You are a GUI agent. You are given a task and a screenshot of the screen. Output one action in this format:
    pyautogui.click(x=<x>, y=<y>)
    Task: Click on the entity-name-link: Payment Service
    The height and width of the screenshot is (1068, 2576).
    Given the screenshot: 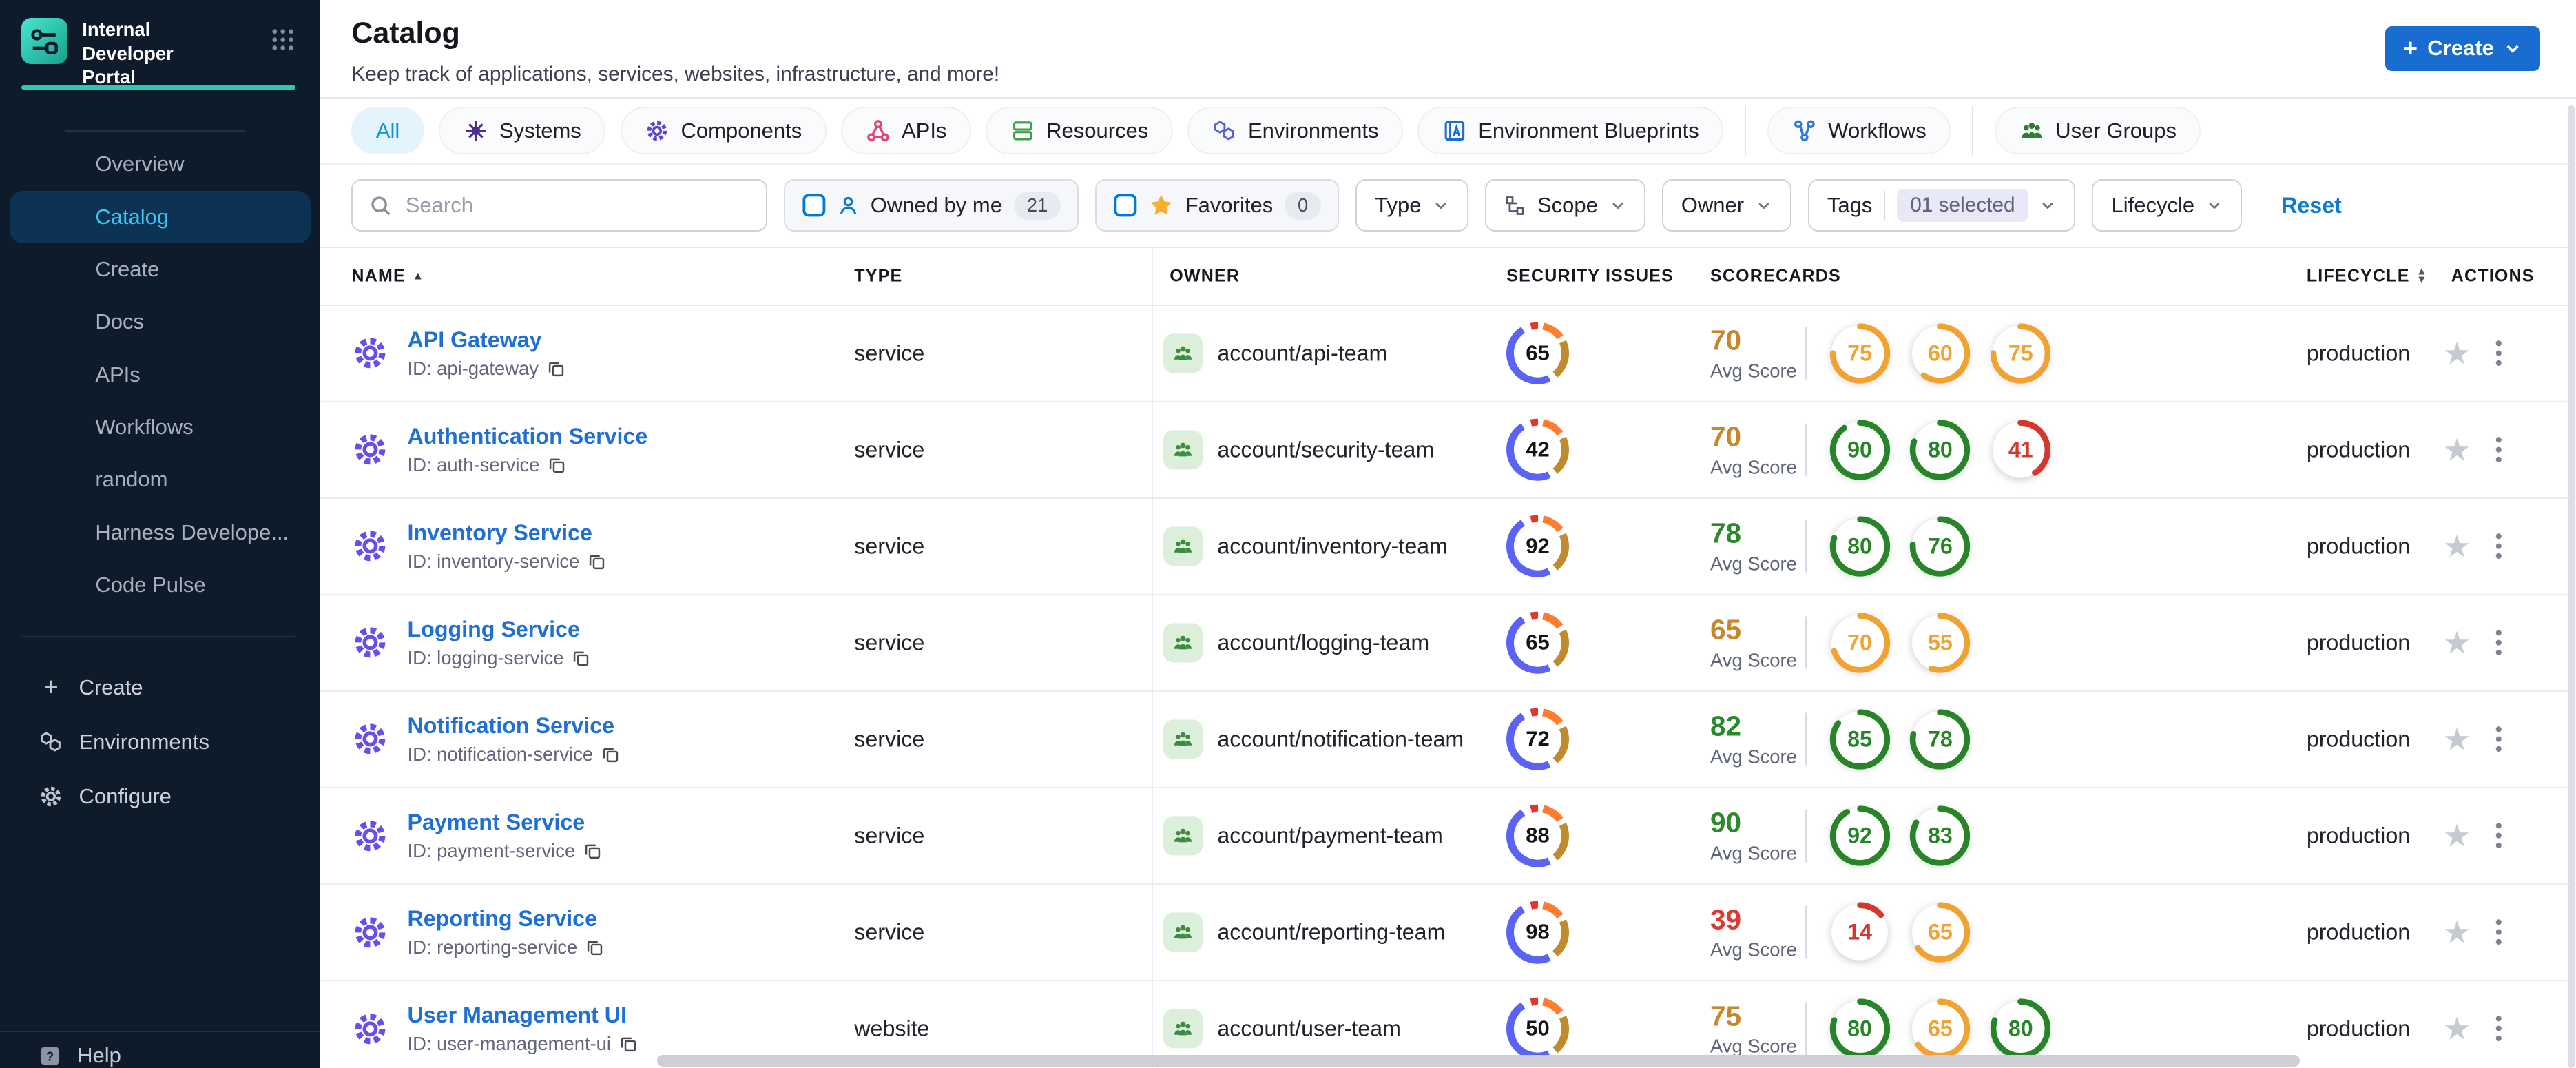 What is the action you would take?
    pyautogui.click(x=505, y=823)
    